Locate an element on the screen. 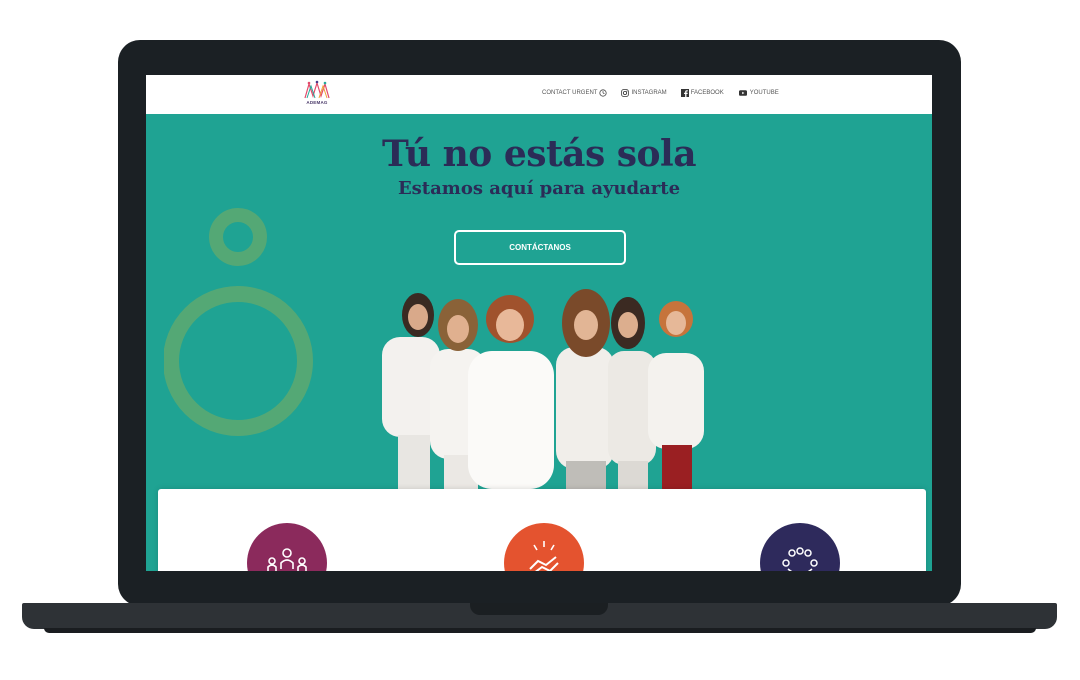 The height and width of the screenshot is (680, 1080). hero-subtitle: Estamos aquí para ayudarte is located at coordinates (539, 188).